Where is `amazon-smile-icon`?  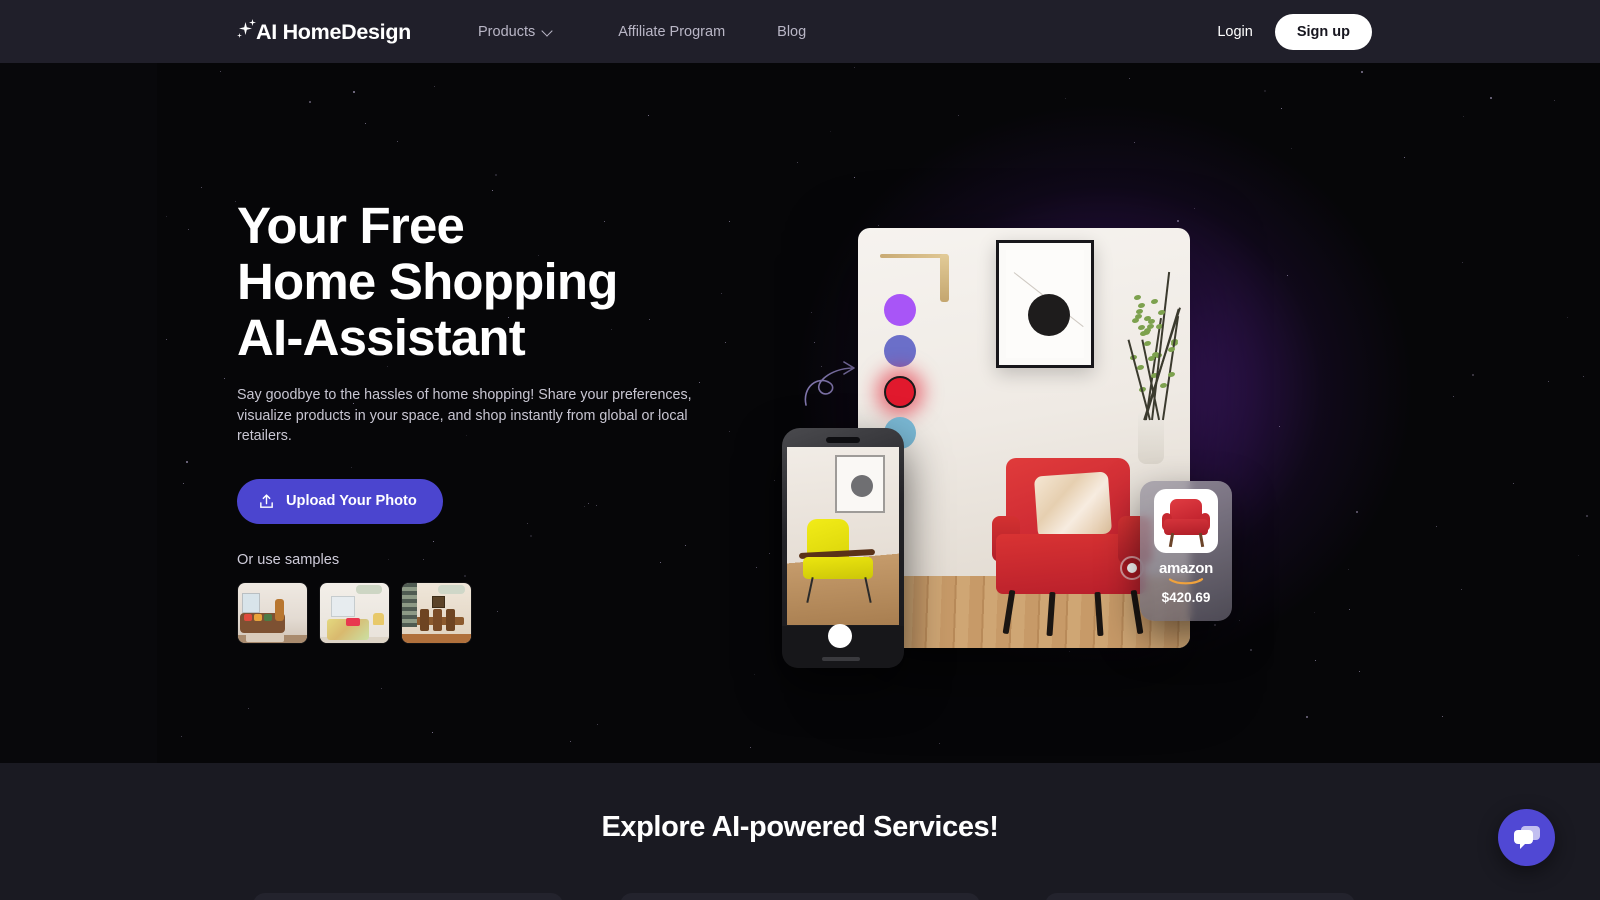
amazon-smile-icon is located at coordinates (1186, 581).